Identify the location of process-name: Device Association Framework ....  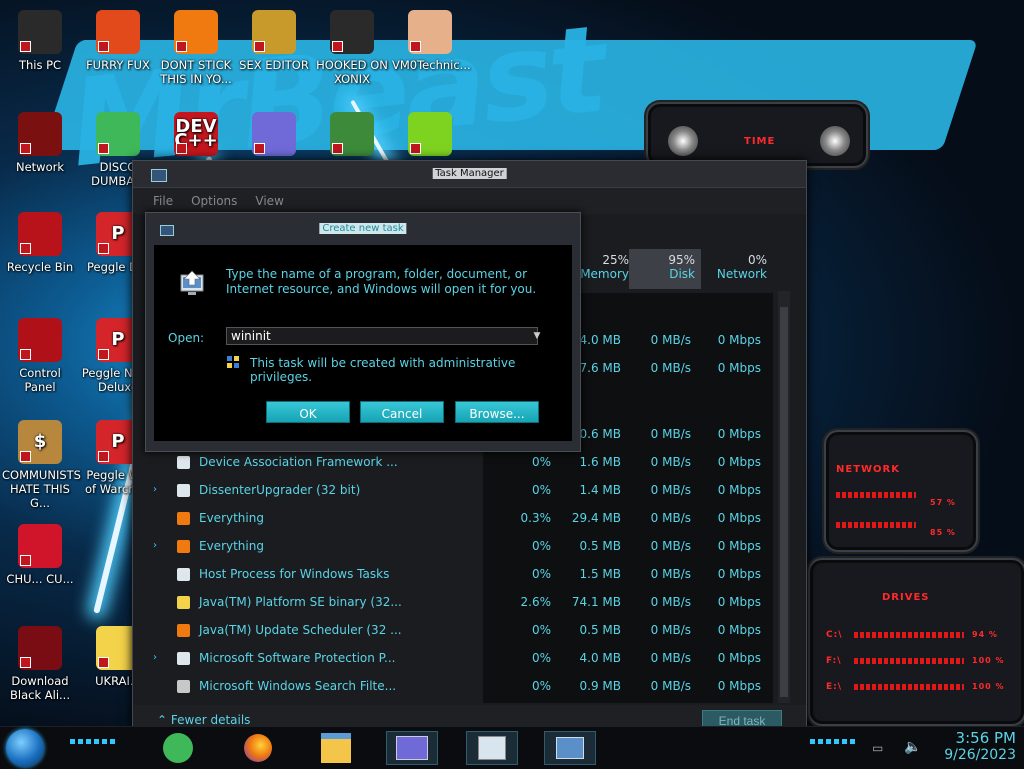
(298, 462).